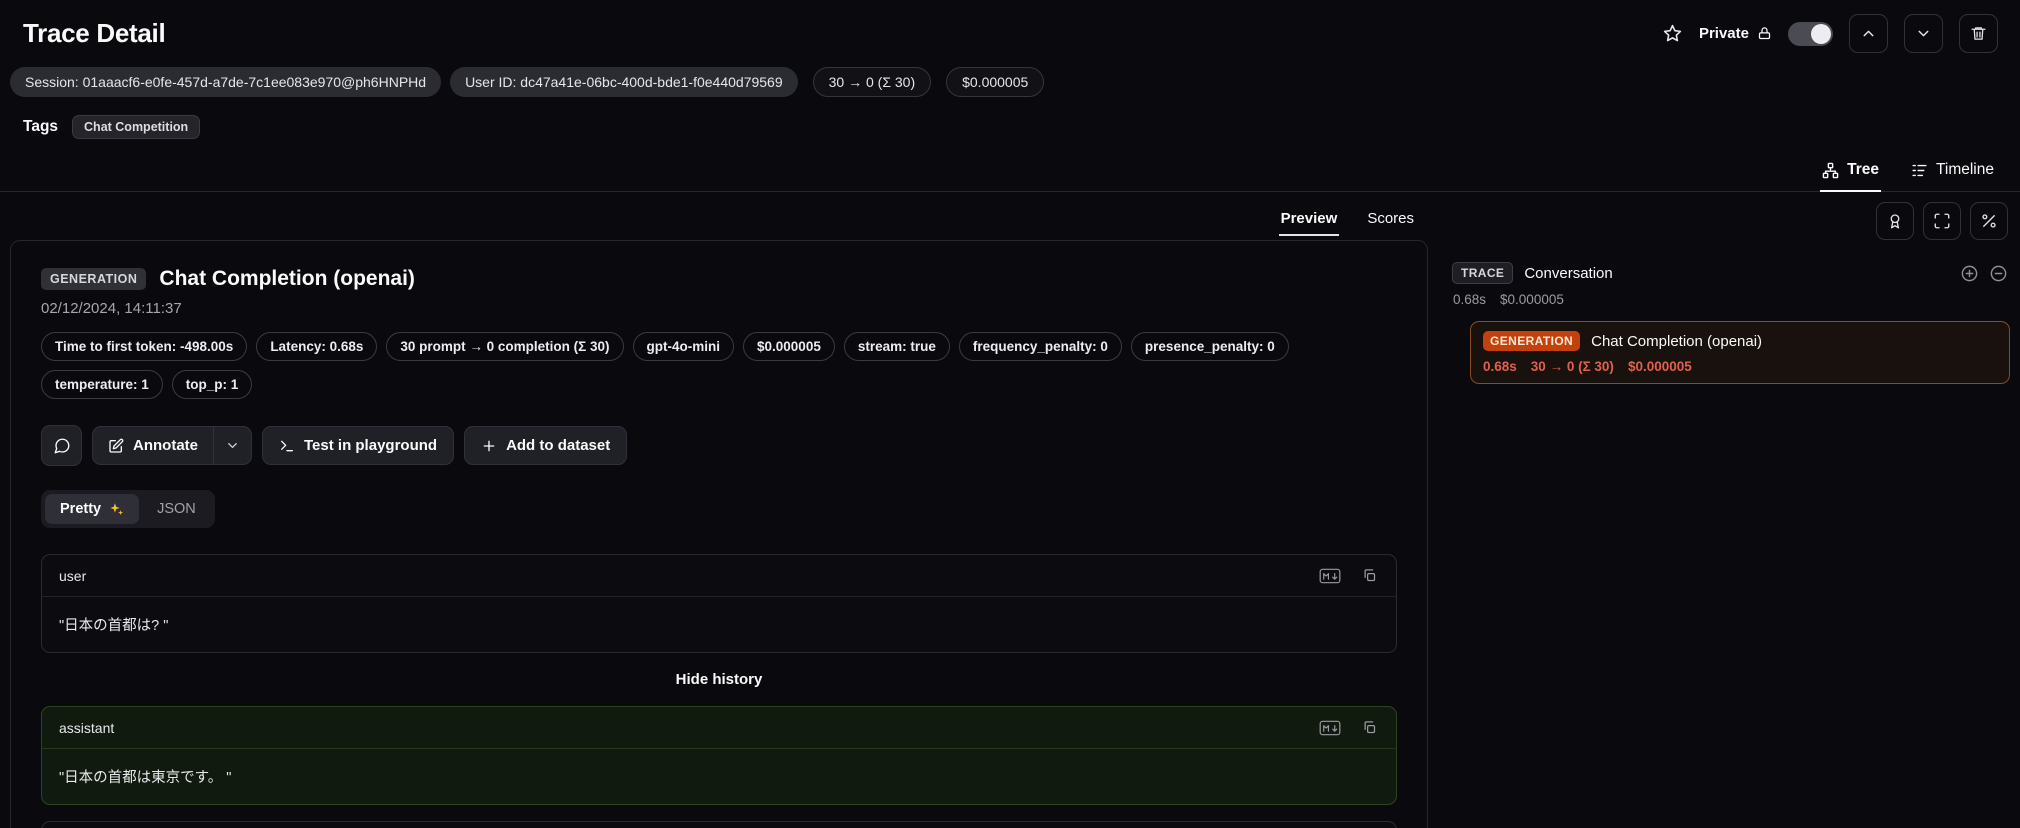 The image size is (2020, 828). I want to click on observation-type-badge: GENERATION, so click(94, 279).